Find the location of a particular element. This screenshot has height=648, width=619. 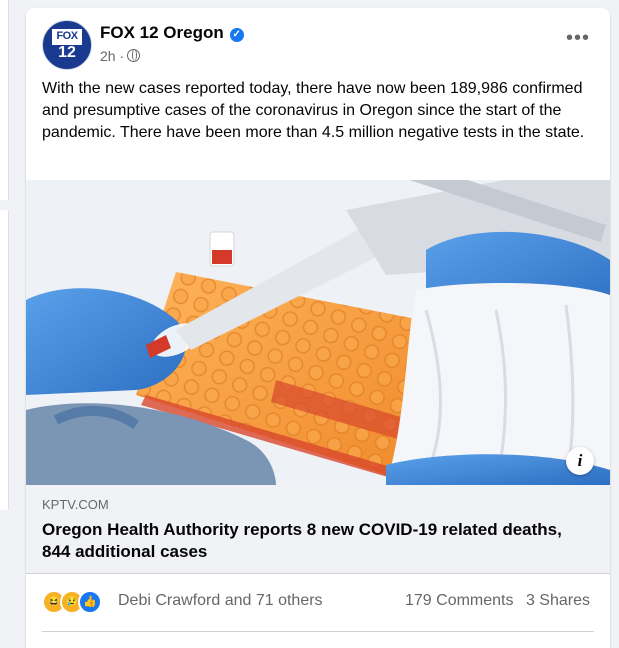

comments-count: 179 Comments is located at coordinates (459, 600).